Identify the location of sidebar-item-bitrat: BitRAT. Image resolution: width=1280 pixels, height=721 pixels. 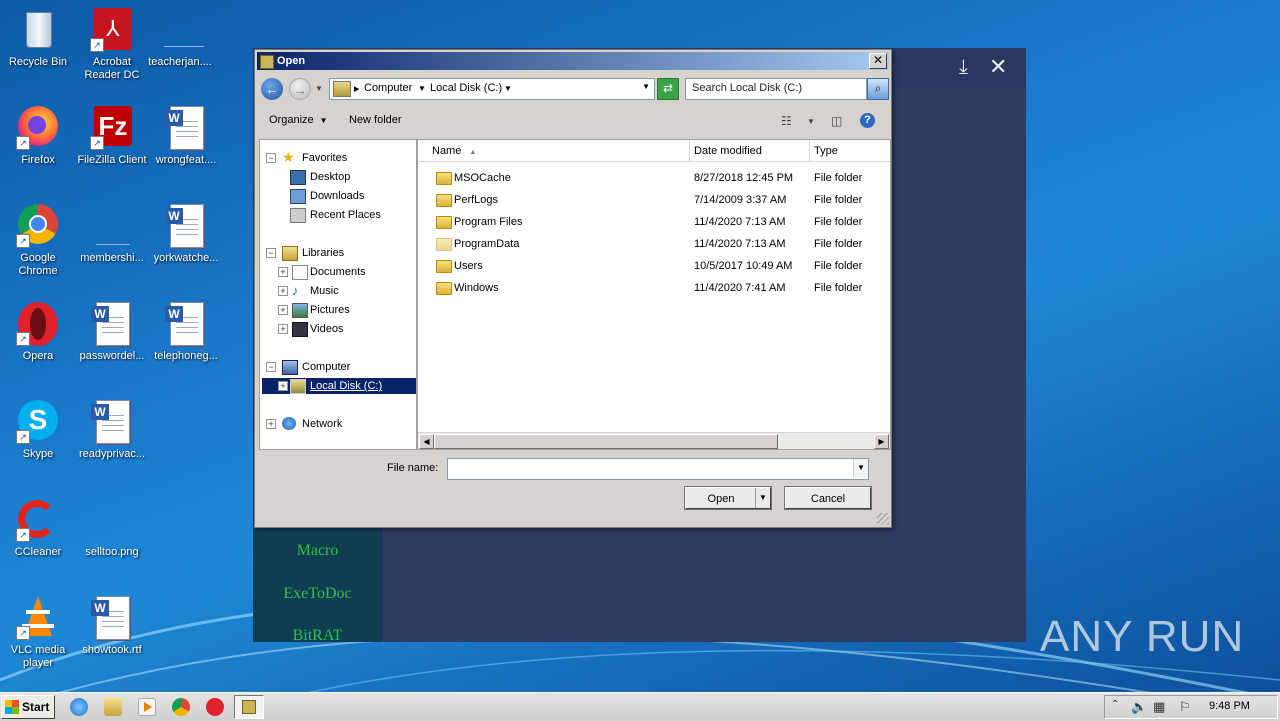
(317, 636).